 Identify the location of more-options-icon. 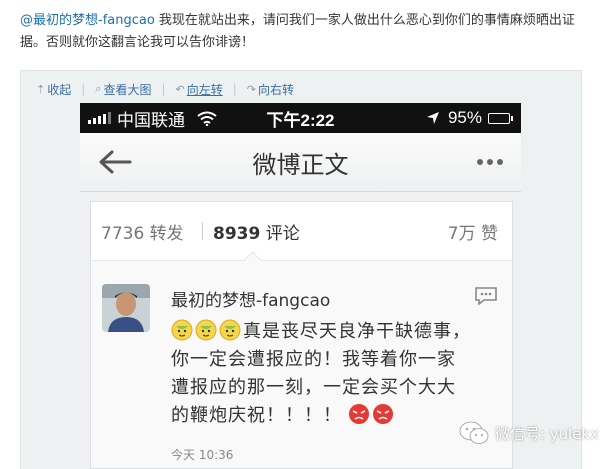
(490, 162).